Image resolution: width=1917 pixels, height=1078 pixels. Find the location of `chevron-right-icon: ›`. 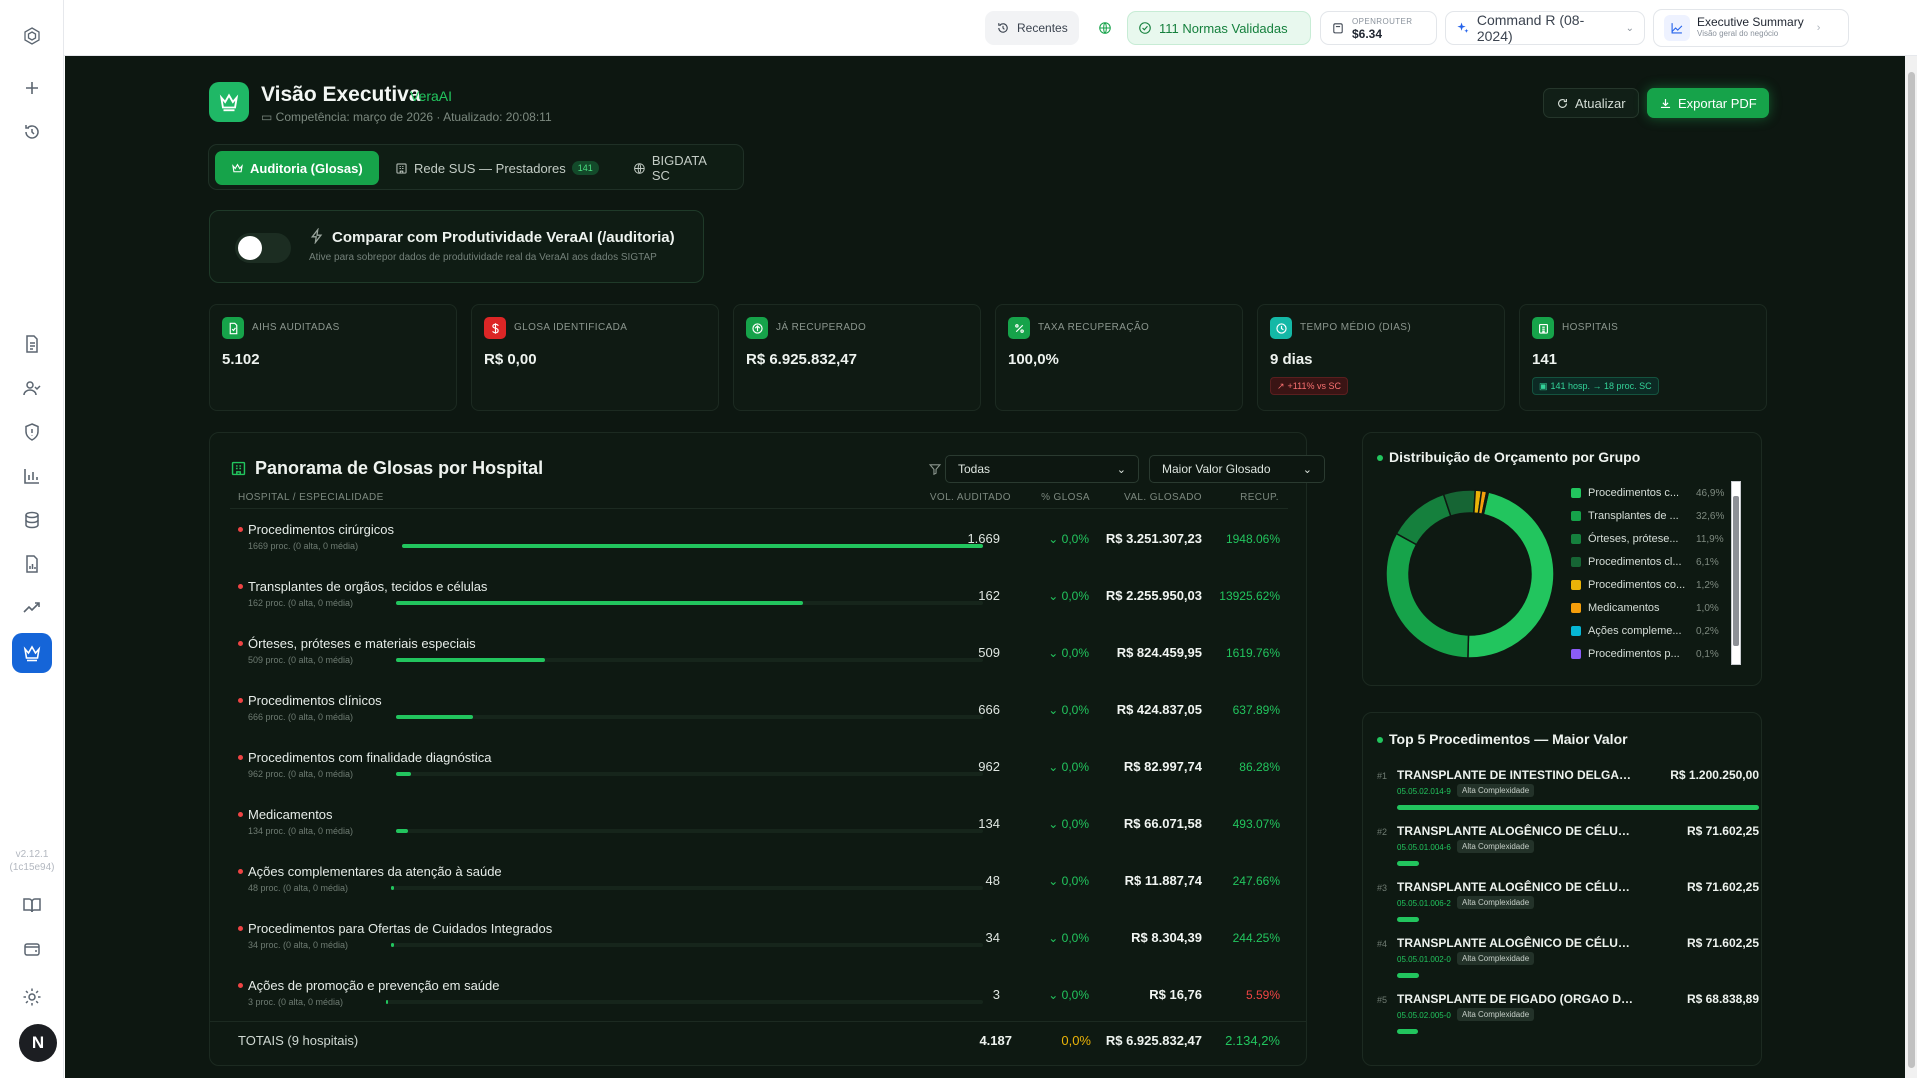

chevron-right-icon: › is located at coordinates (1818, 28).